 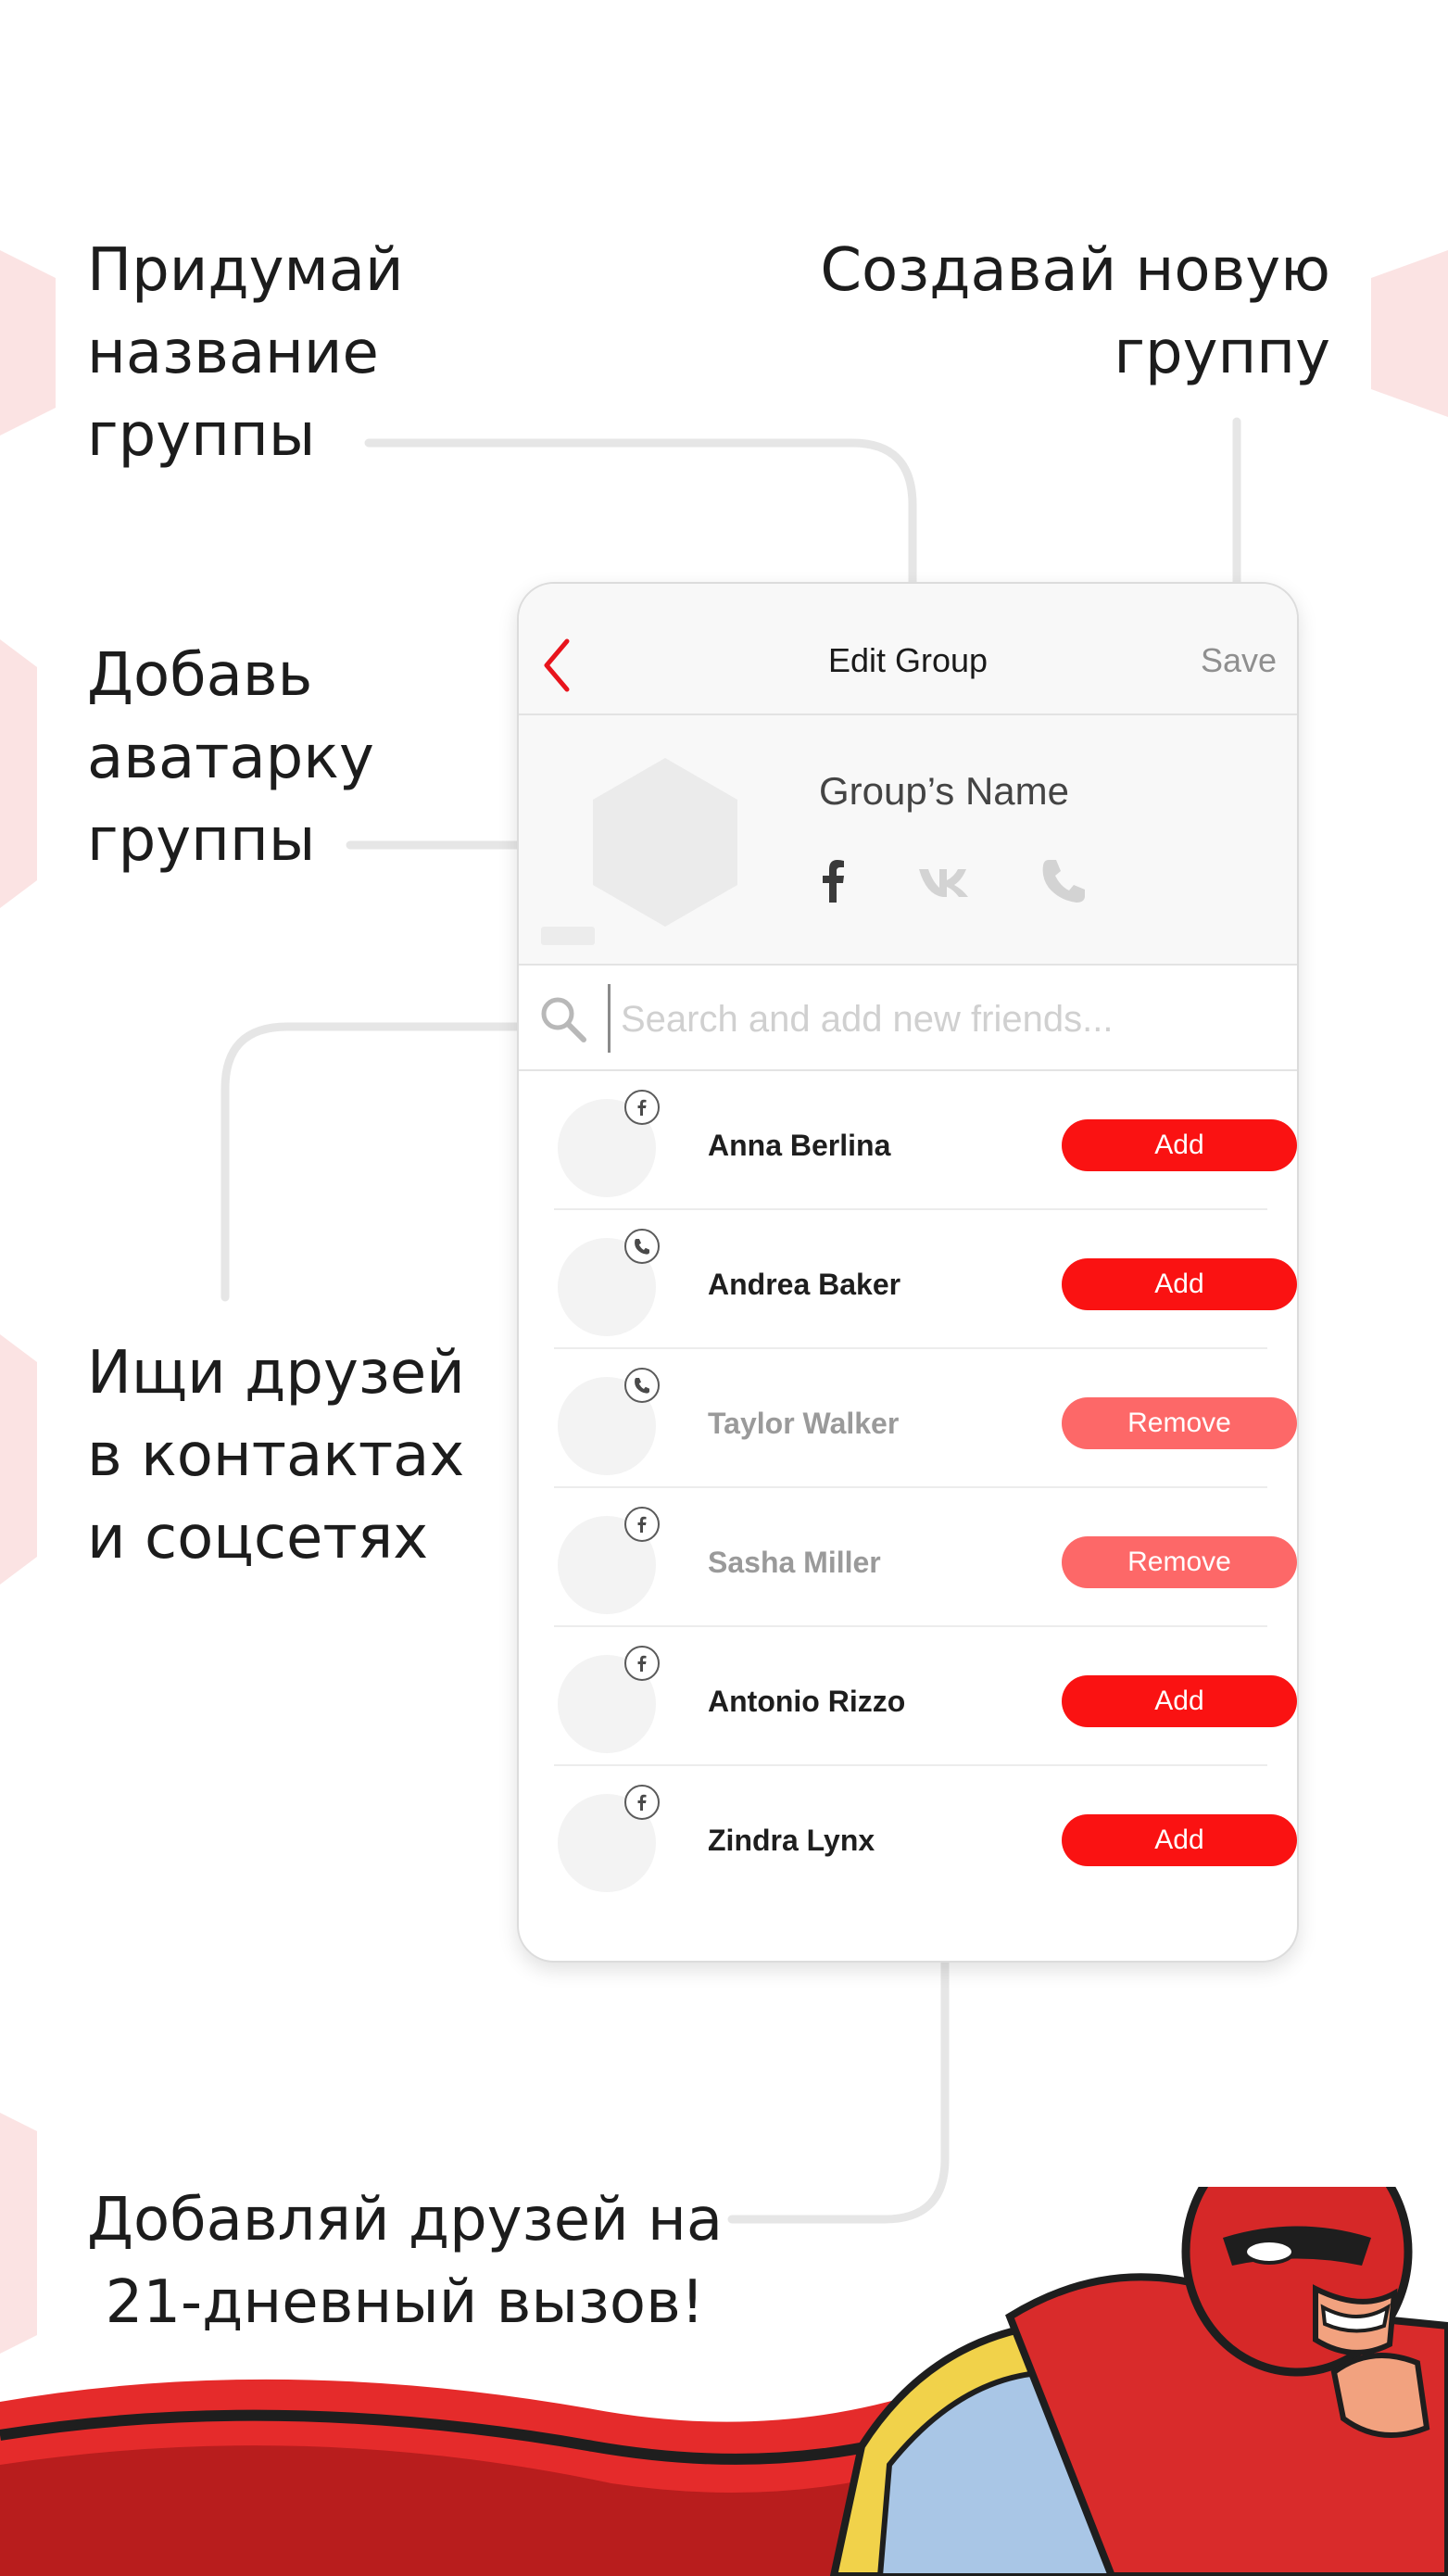 What do you see at coordinates (276, 1455) in the screenshot?
I see `caption-search-friends: Ищи друзей в контактах и соцсетях` at bounding box center [276, 1455].